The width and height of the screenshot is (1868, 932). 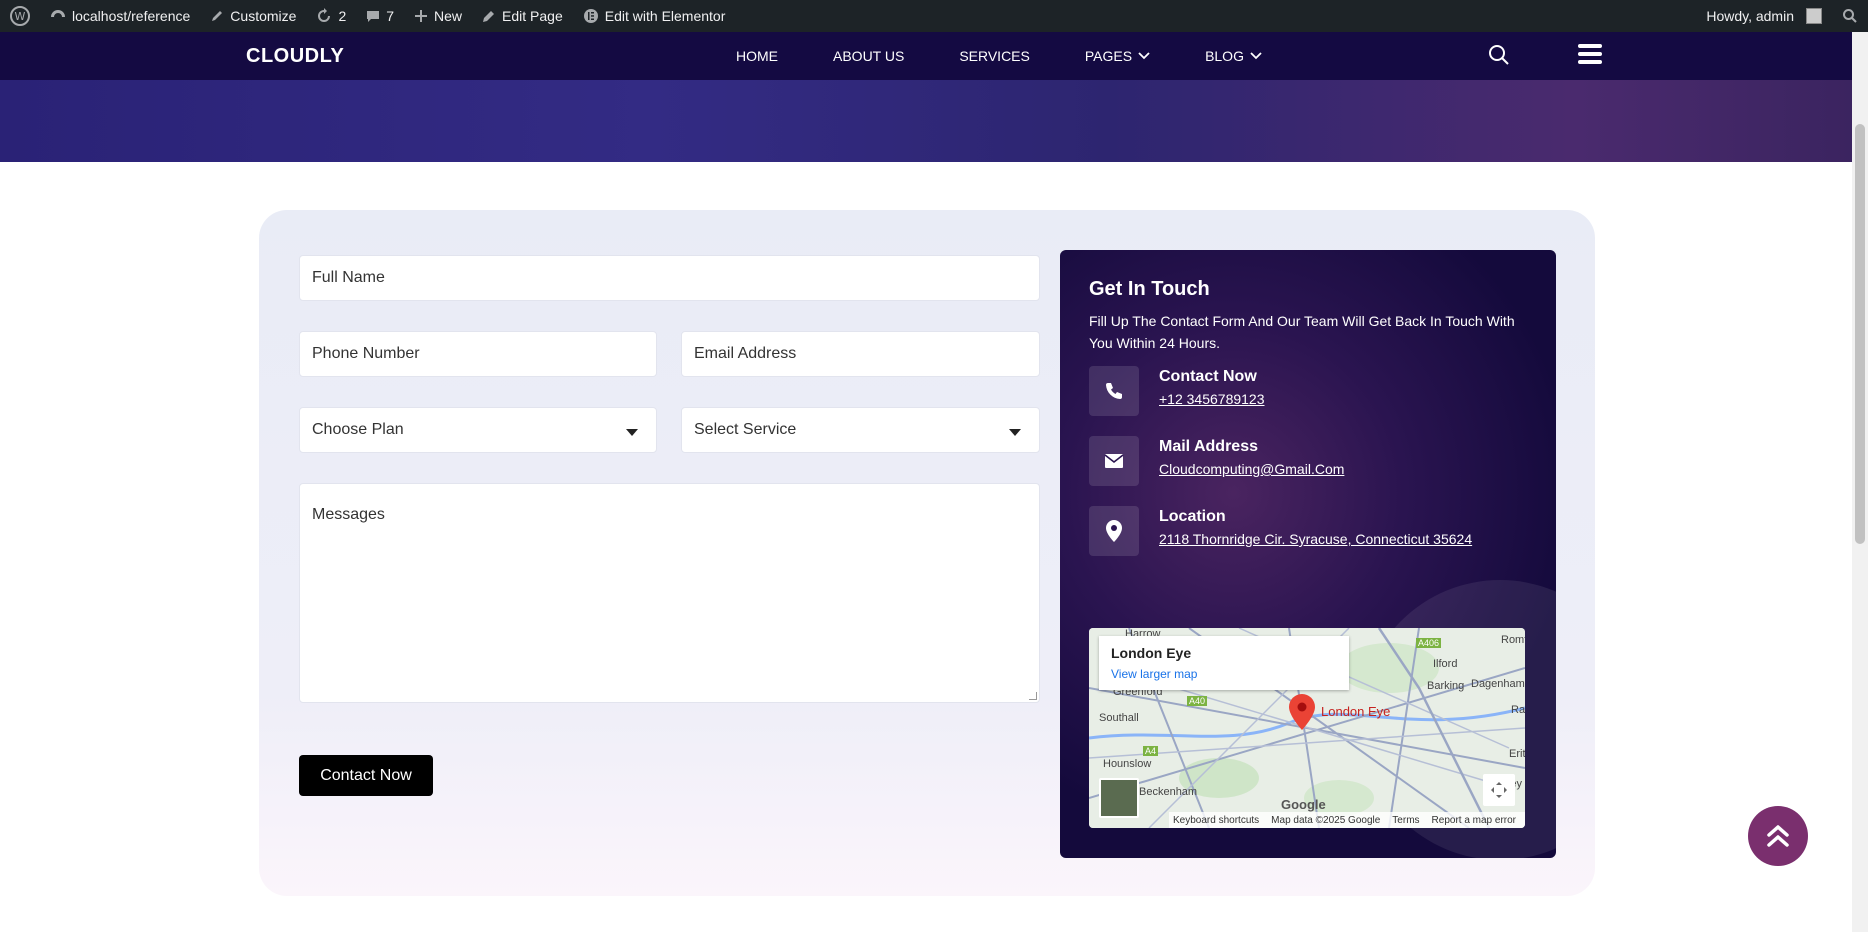 What do you see at coordinates (1860, 334) in the screenshot?
I see `scrollbar-thumb` at bounding box center [1860, 334].